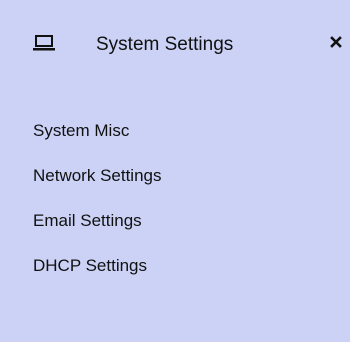 This screenshot has height=342, width=364. I want to click on panel-title: System Settings, so click(165, 44).